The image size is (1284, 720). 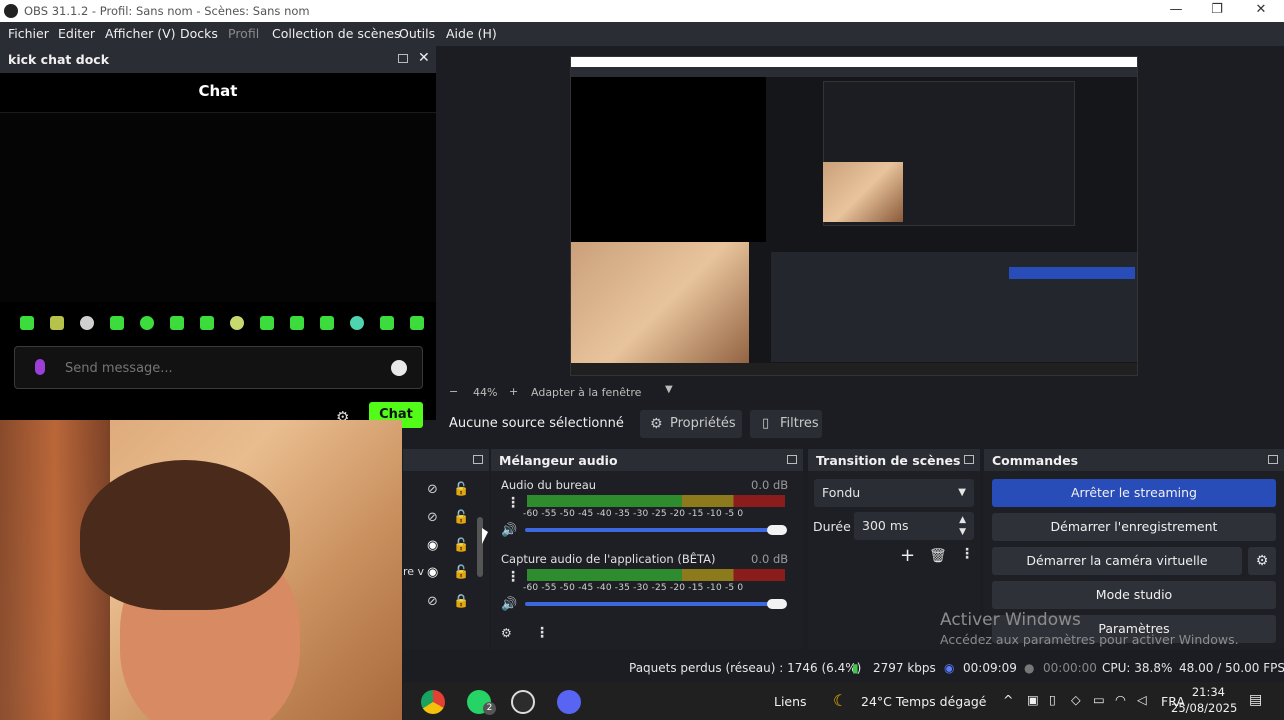 What do you see at coordinates (1134, 493) in the screenshot?
I see `stop-streaming-button: Arrêter le streaming` at bounding box center [1134, 493].